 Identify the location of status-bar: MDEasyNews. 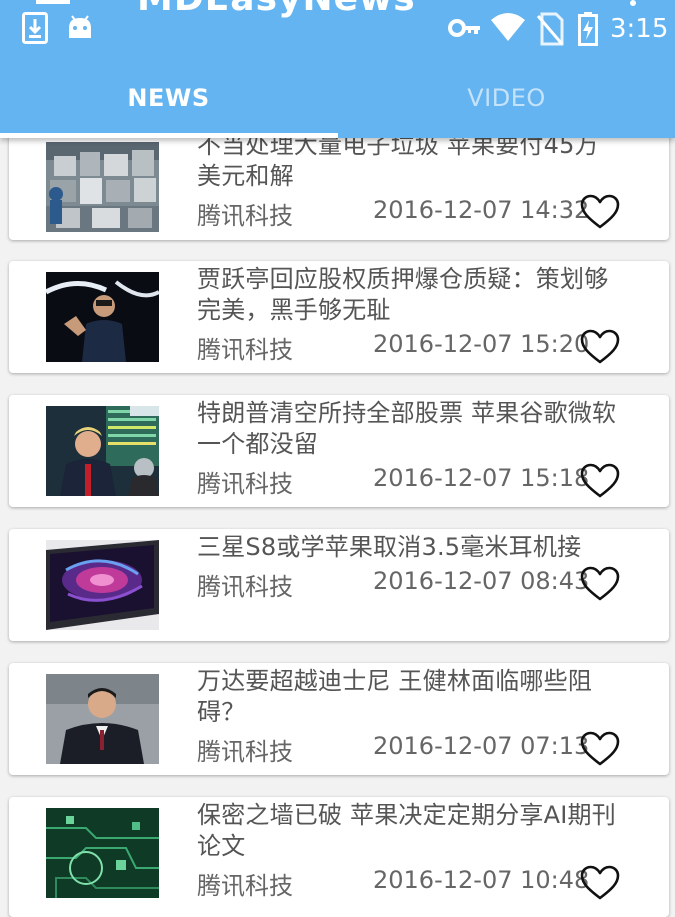
(337, 30).